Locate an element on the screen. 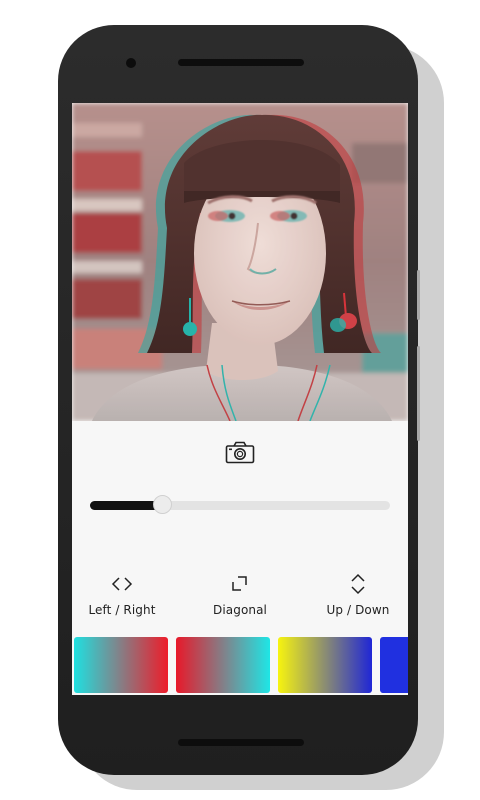 Image resolution: width=480 pixels, height=800 pixels. camera-button is located at coordinates (240, 452).